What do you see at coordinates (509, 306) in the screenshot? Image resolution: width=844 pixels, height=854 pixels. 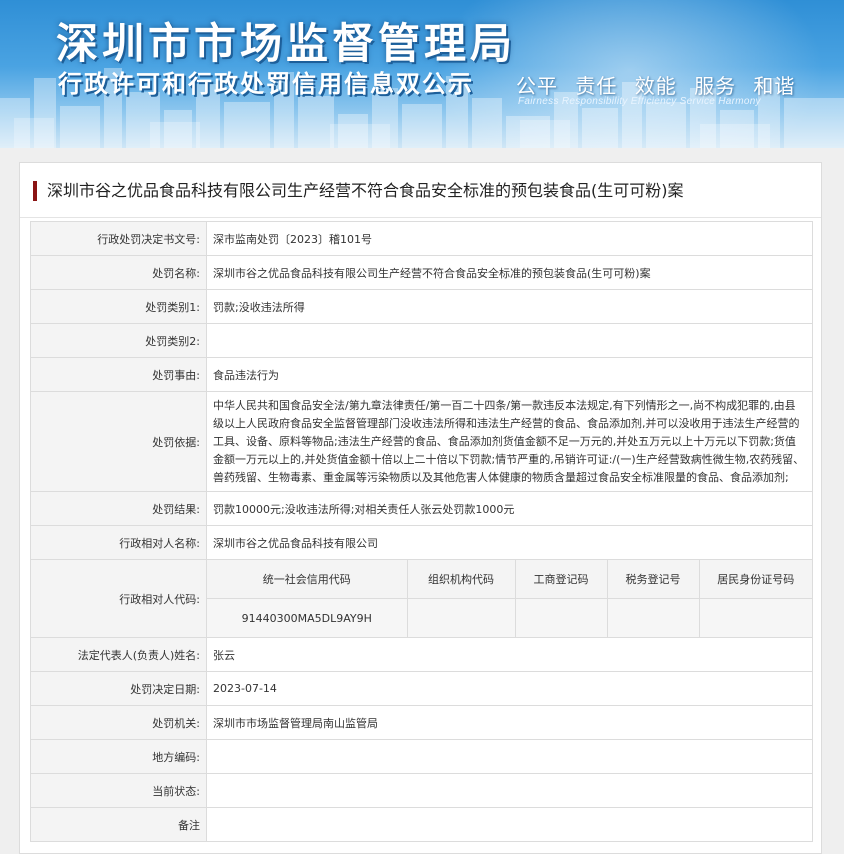 I see `value-category1: 罚款;没收违法所得` at bounding box center [509, 306].